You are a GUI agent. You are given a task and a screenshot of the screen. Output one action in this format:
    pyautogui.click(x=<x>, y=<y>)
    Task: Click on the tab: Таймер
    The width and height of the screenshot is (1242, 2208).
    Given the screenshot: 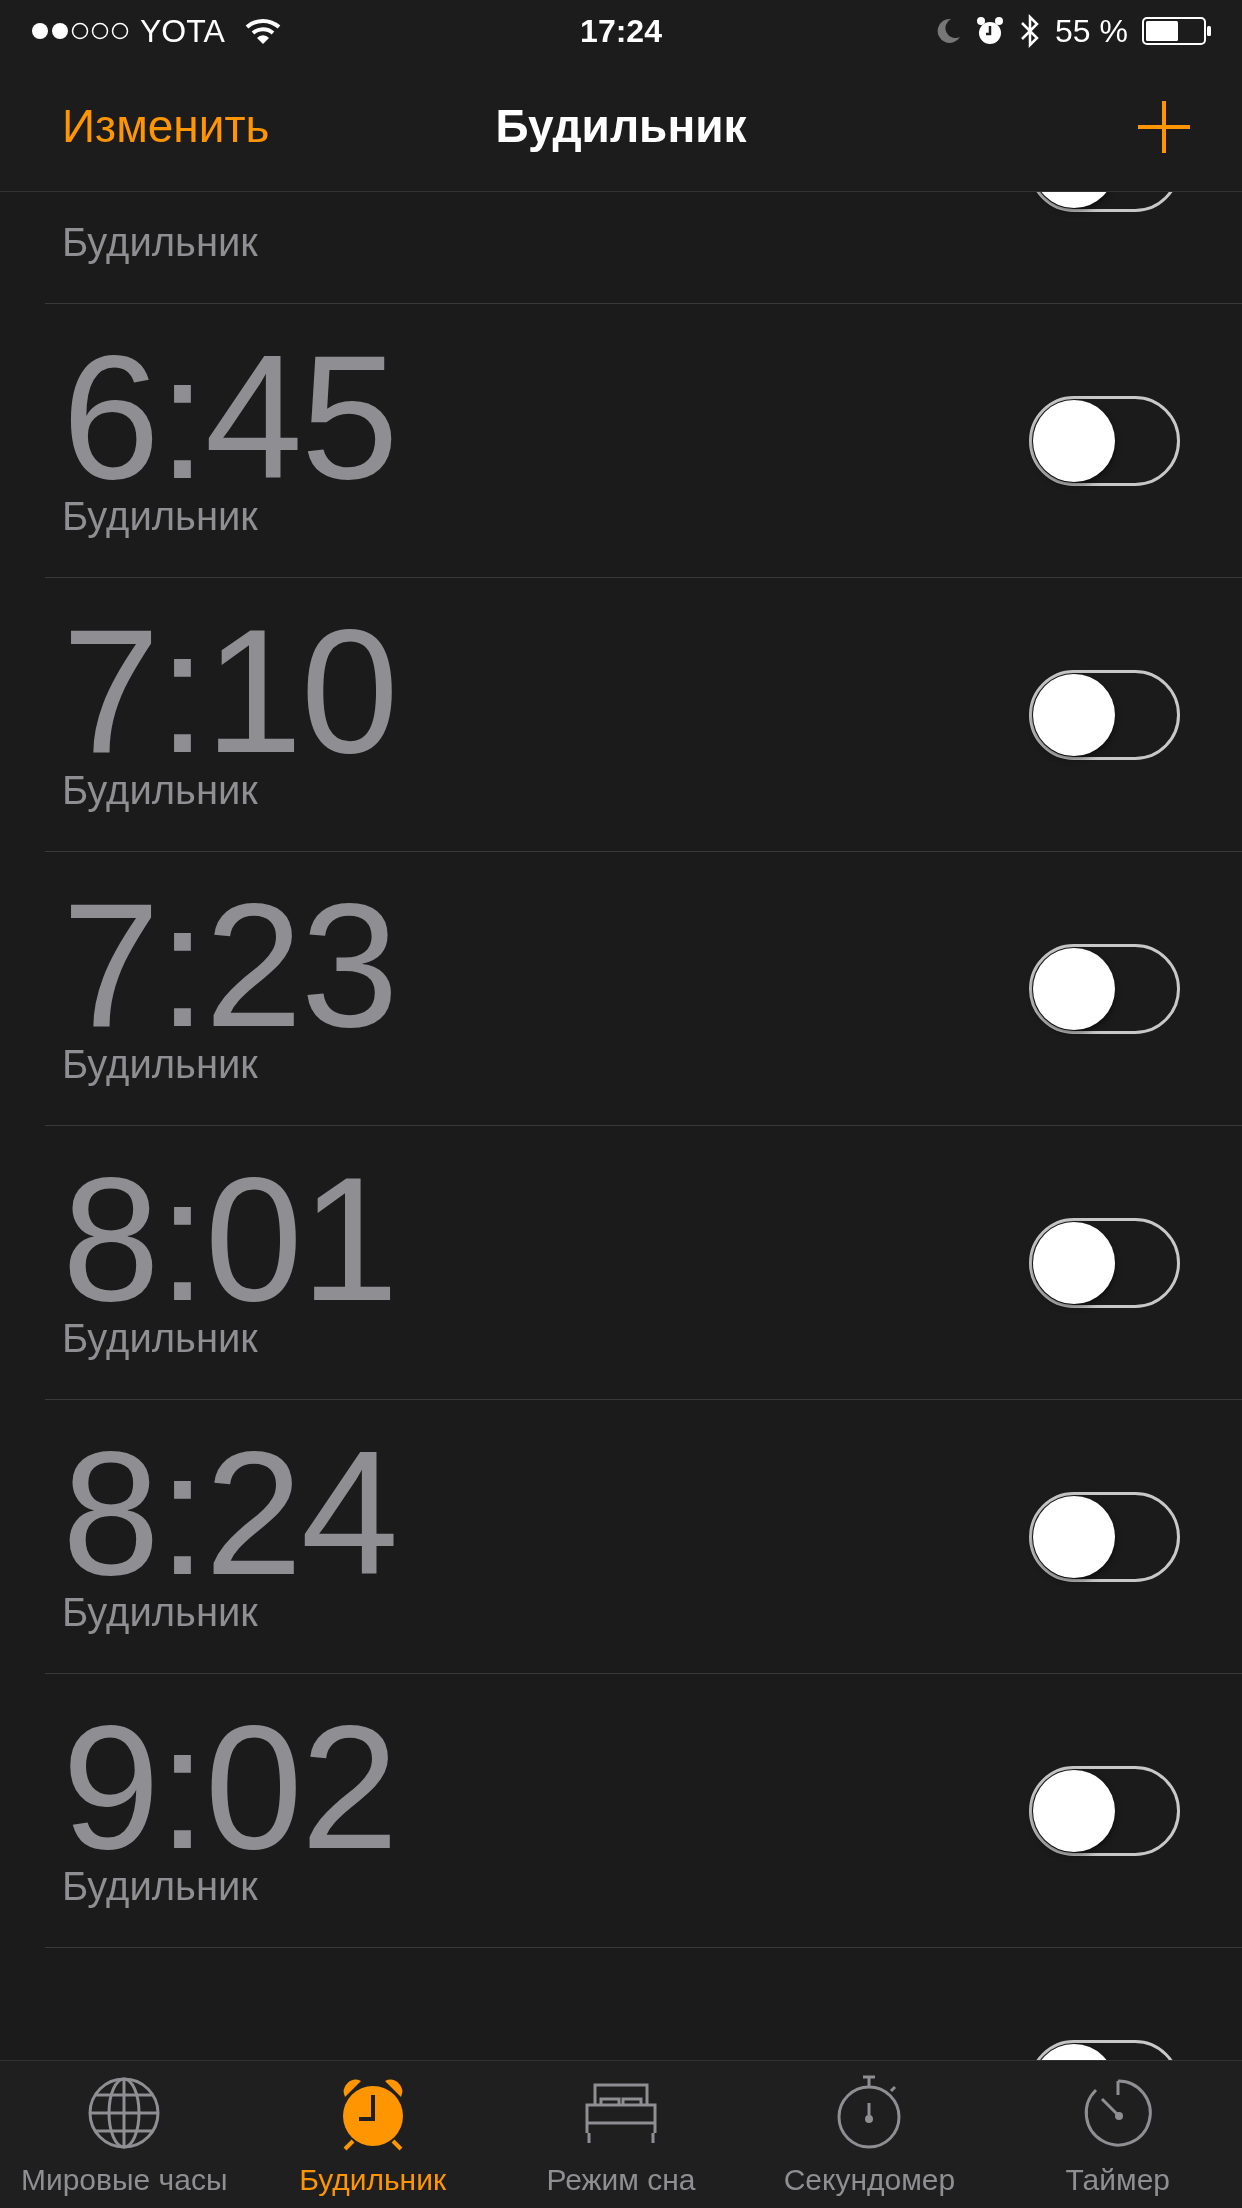 What is the action you would take?
    pyautogui.click(x=1117, y=2134)
    